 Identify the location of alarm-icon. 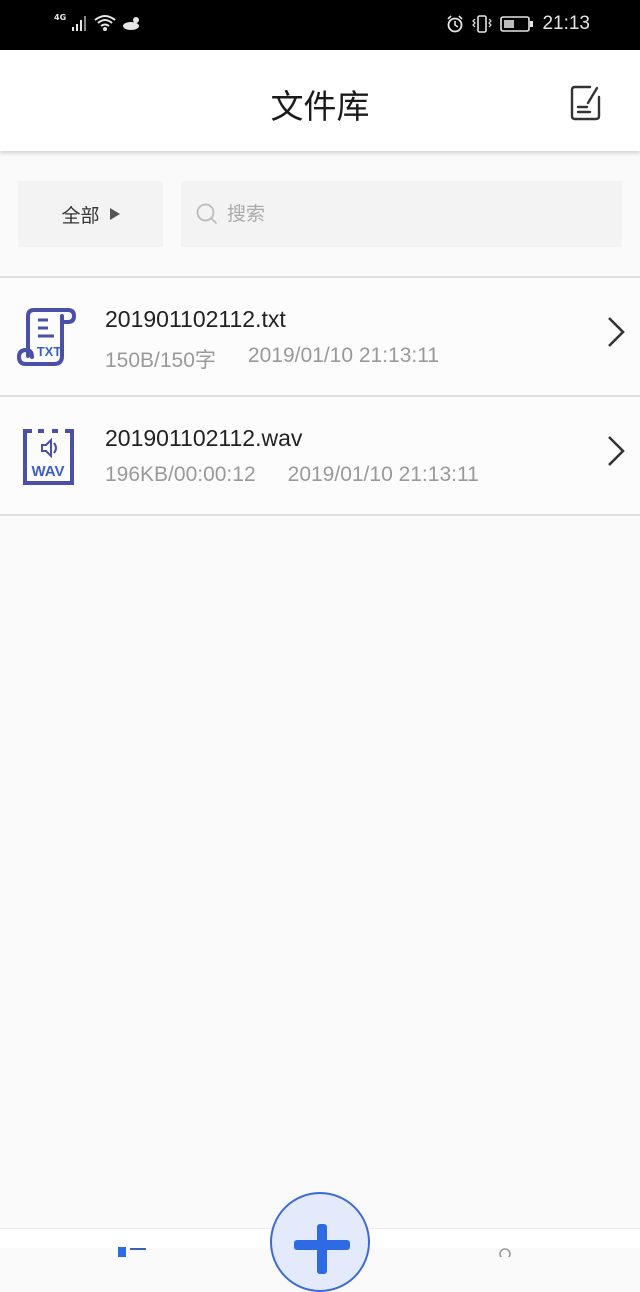
(455, 24).